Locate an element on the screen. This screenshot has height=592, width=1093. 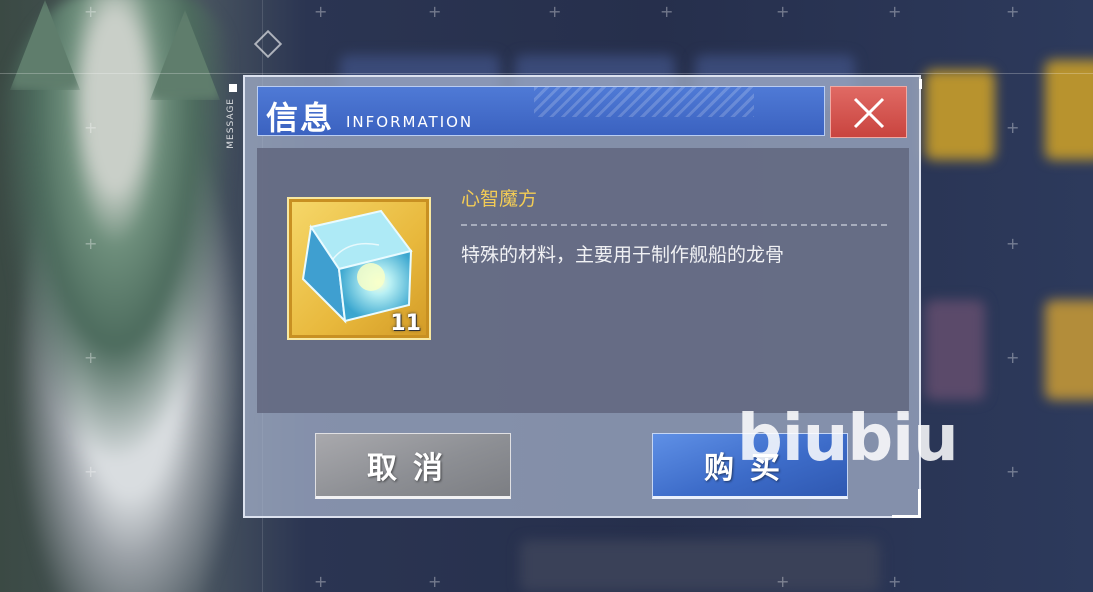
close-icon is located at coordinates (869, 113).